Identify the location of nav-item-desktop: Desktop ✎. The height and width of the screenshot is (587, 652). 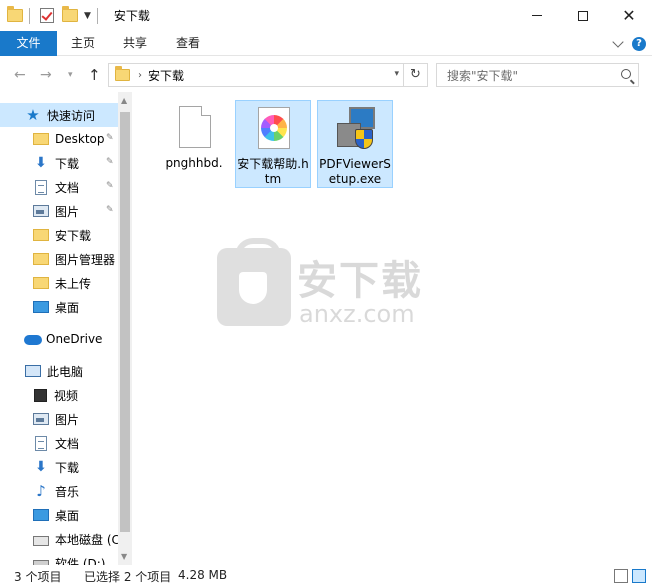
(59, 139).